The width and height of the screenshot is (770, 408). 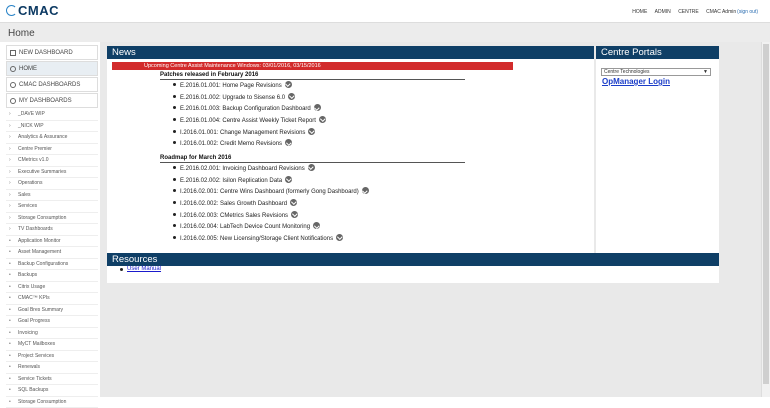 I want to click on globe-icon, so click(x=13, y=101).